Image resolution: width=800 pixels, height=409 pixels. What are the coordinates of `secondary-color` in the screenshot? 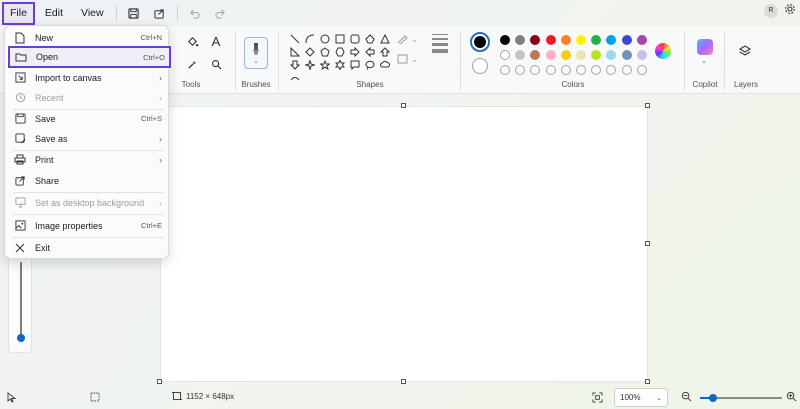 It's located at (480, 66).